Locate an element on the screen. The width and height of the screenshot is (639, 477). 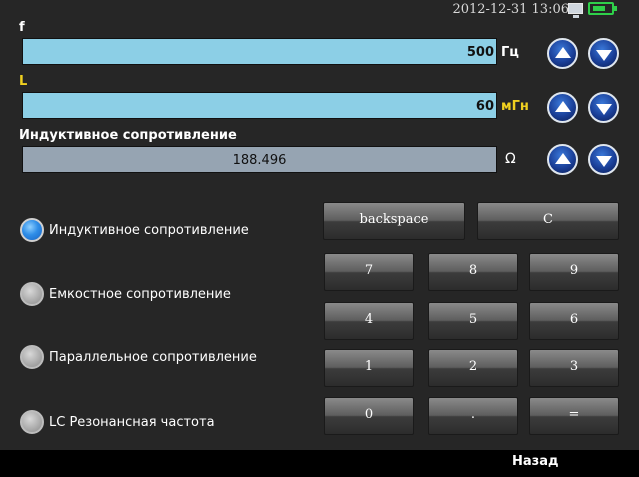
mode-label: Емкостное сопротивление is located at coordinates (140, 294).